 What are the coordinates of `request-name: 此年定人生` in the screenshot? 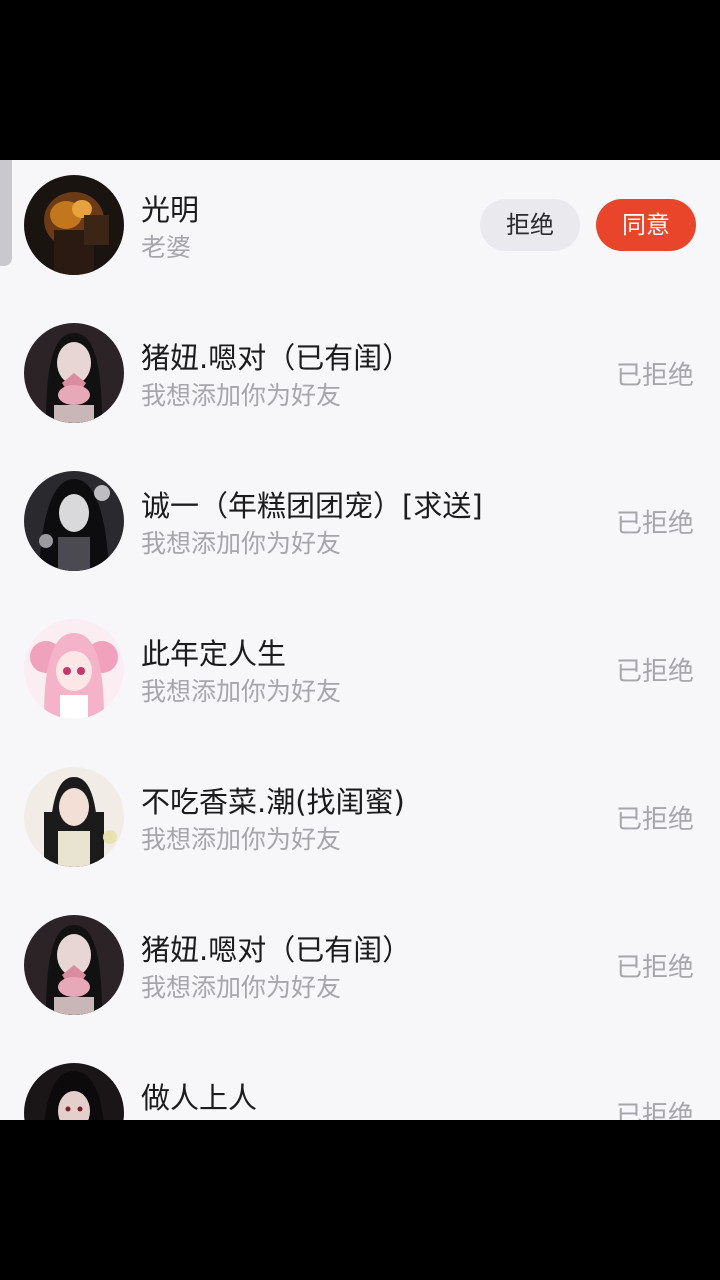 It's located at (214, 654).